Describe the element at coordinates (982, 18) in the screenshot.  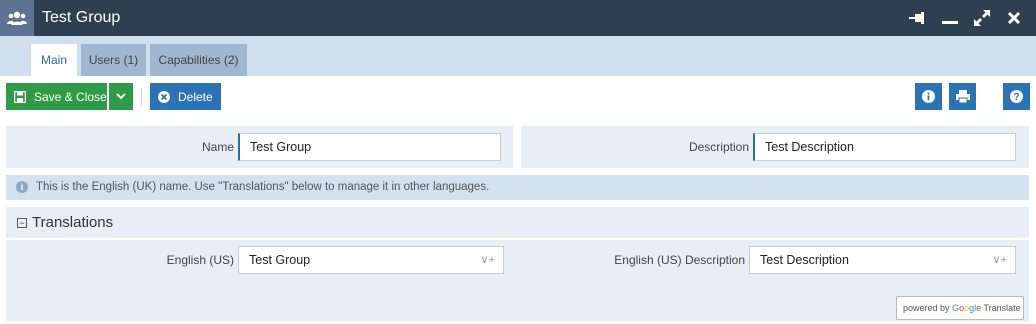
I see `maximize-icon` at that location.